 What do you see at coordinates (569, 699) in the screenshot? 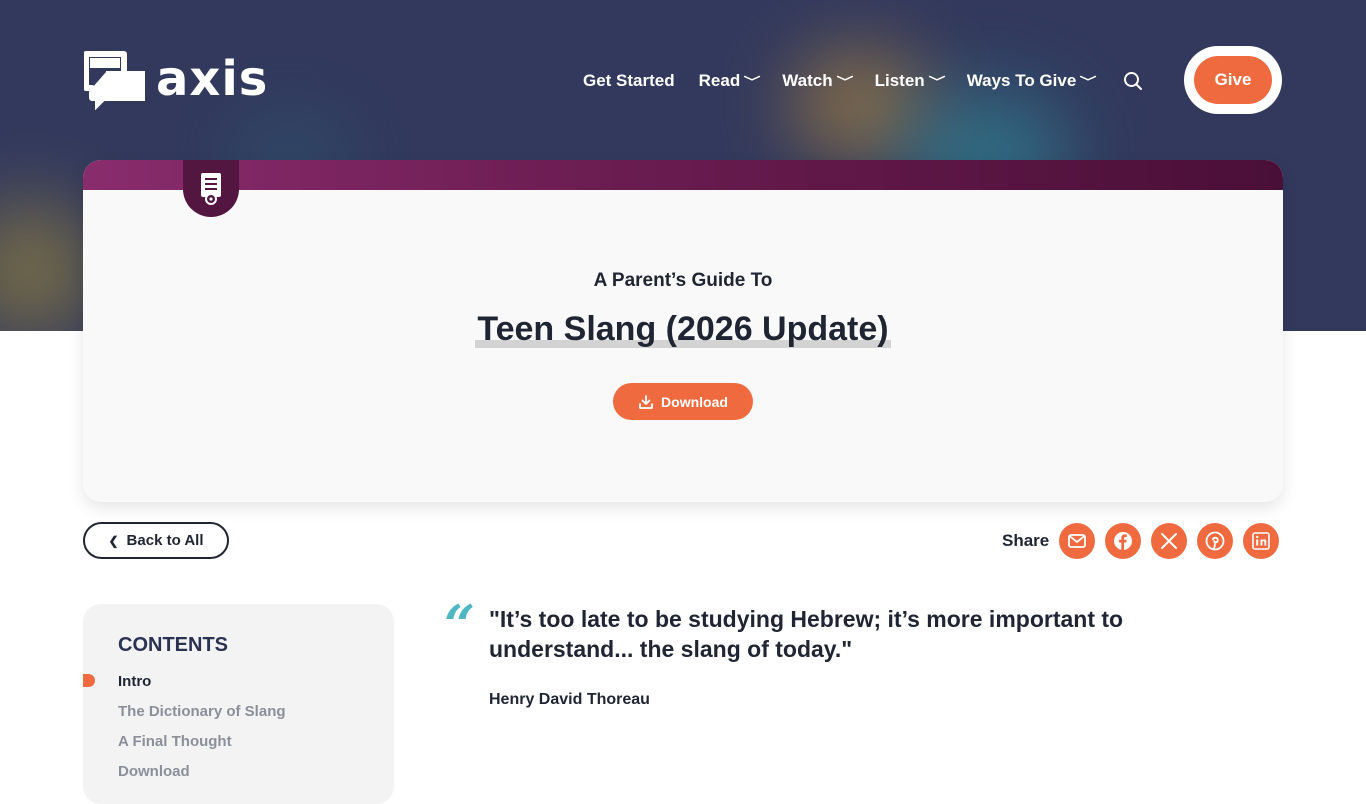
I see `quote-author: Henry David Thoreau` at bounding box center [569, 699].